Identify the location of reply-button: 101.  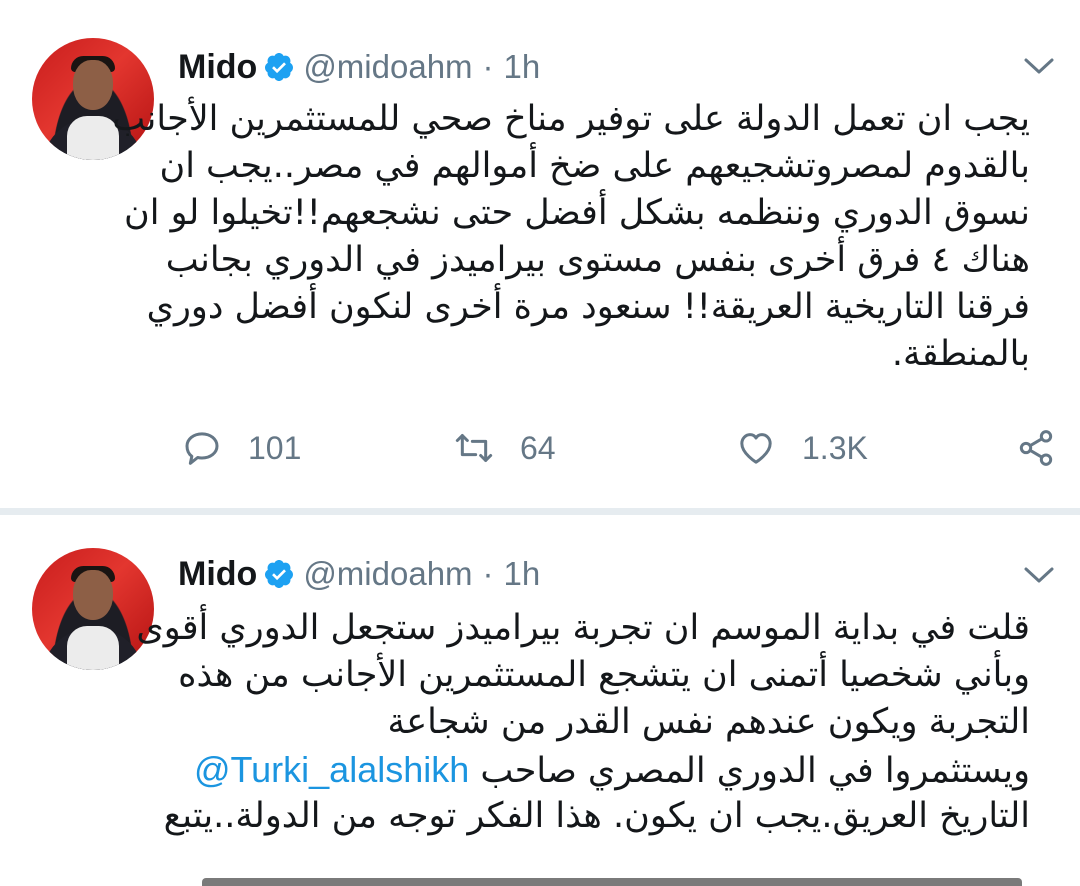
(241, 448).